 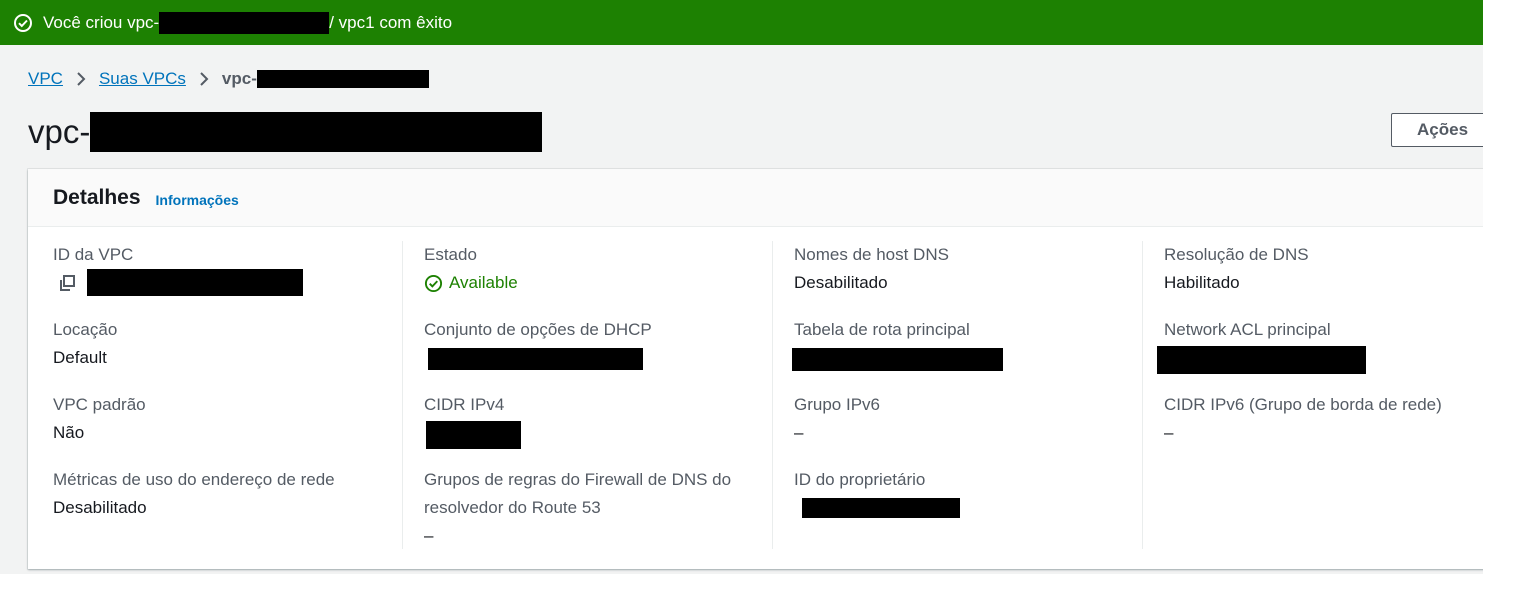 What do you see at coordinates (837, 404) in the screenshot?
I see `ipv6-pool-label: Grupo IPv6` at bounding box center [837, 404].